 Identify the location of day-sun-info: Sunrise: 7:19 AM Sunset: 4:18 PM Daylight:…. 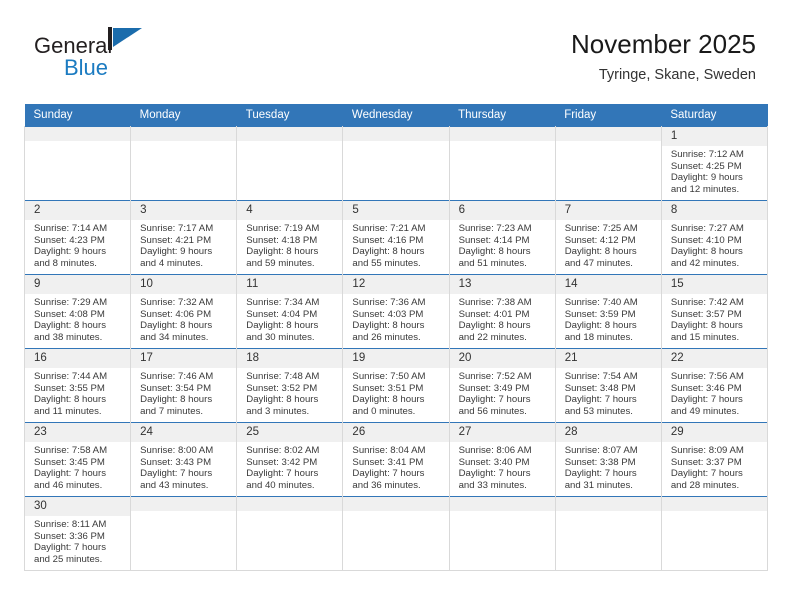
(289, 244).